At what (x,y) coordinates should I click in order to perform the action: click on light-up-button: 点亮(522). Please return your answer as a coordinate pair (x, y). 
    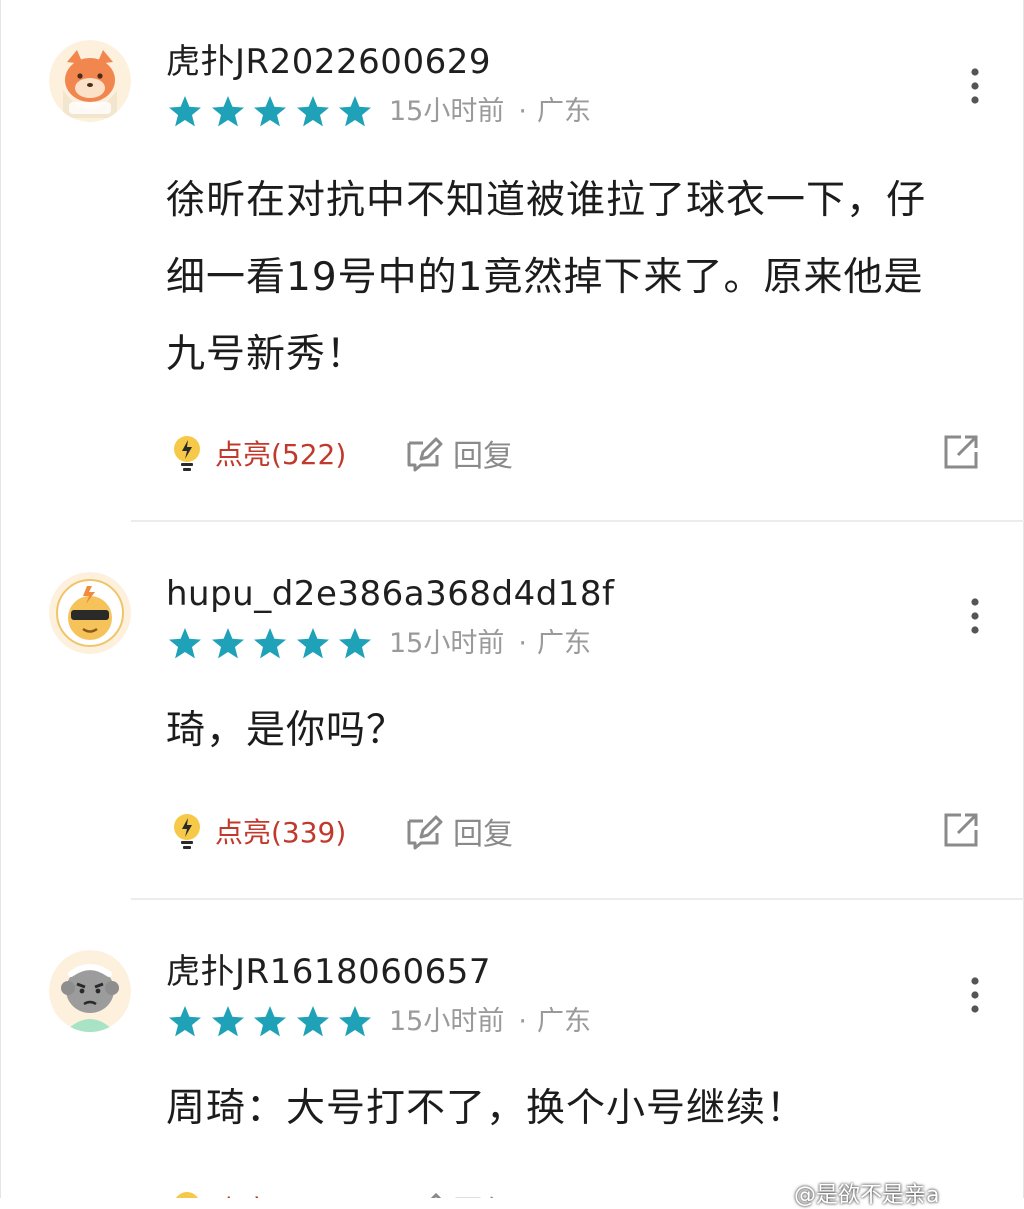
    Looking at the image, I should click on (257, 453).